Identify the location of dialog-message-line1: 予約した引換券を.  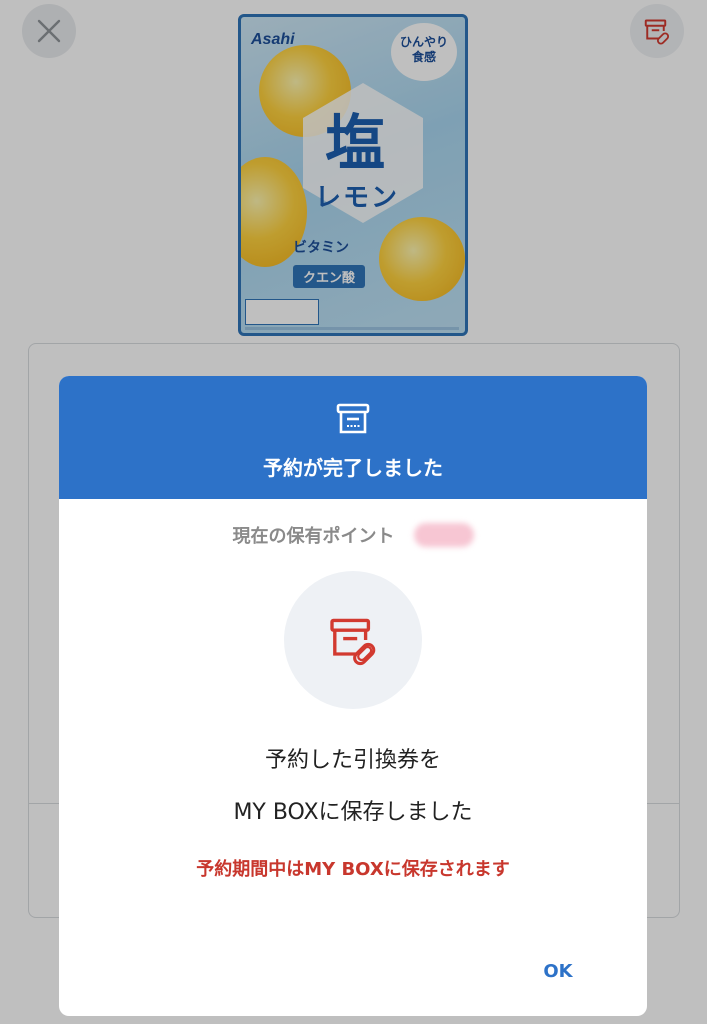
(352, 760).